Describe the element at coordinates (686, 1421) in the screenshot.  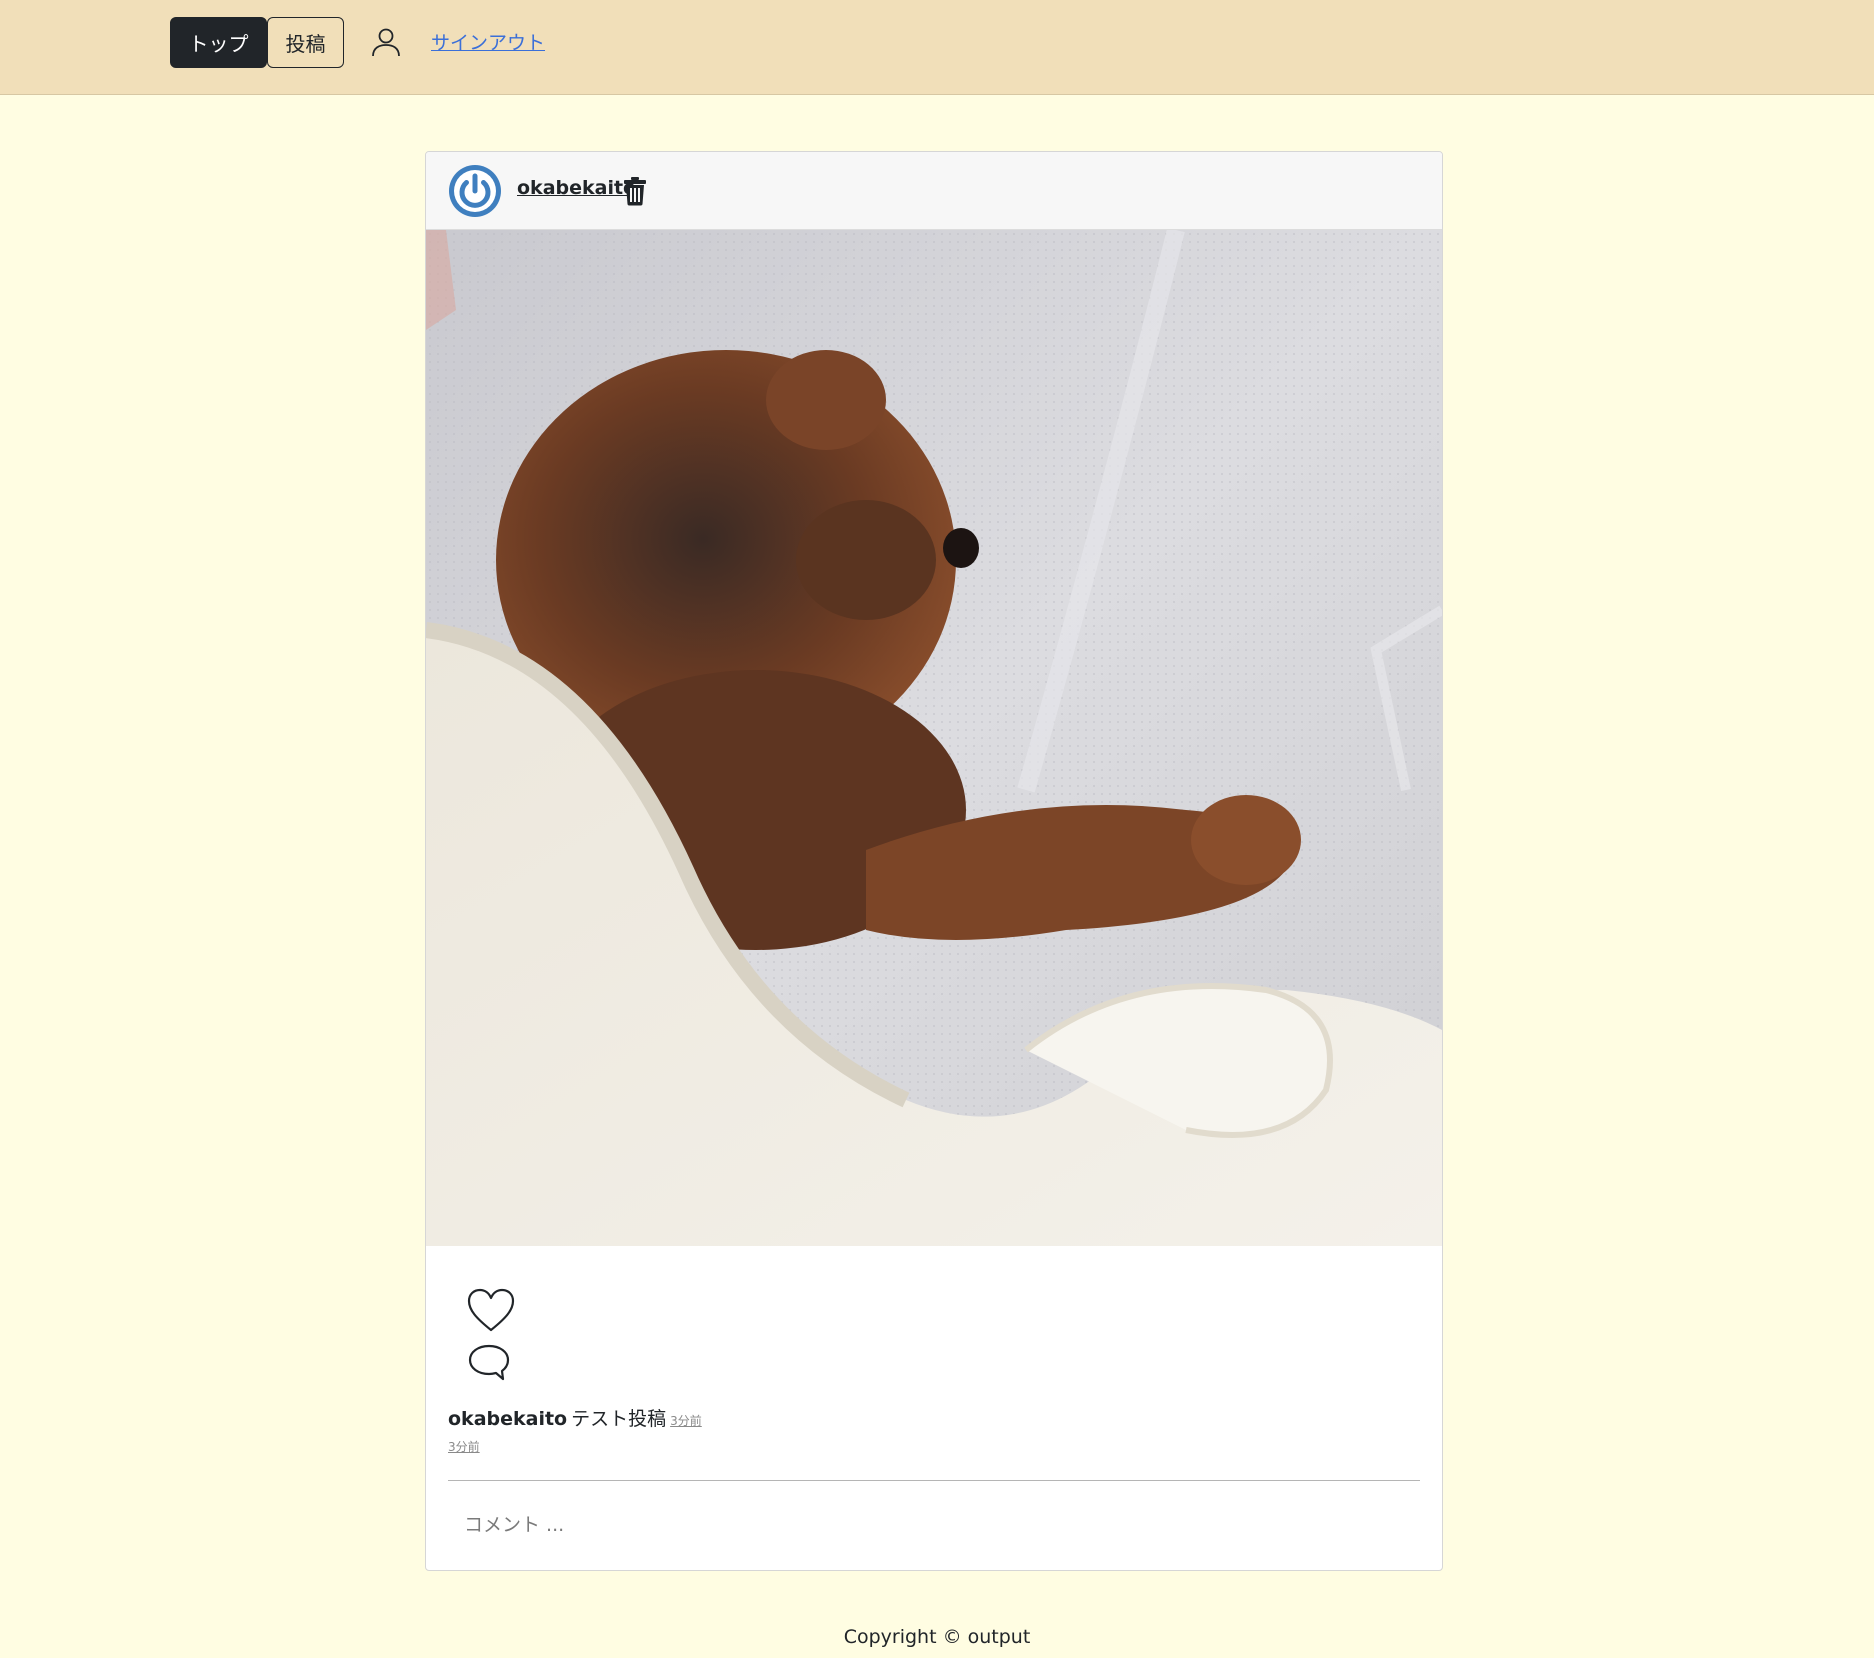
I see `caption-timestamp: 3分前` at that location.